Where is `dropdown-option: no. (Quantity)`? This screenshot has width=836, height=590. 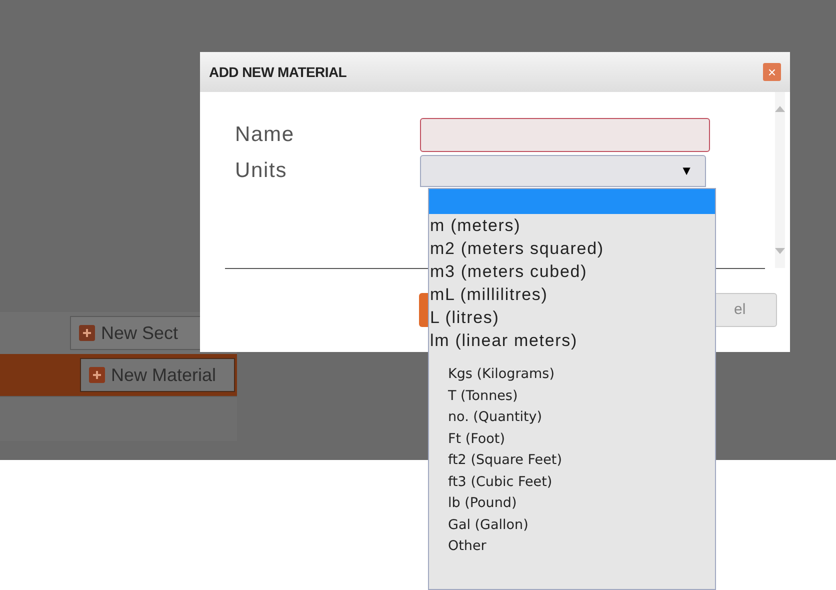
dropdown-option: no. (Quantity) is located at coordinates (572, 417).